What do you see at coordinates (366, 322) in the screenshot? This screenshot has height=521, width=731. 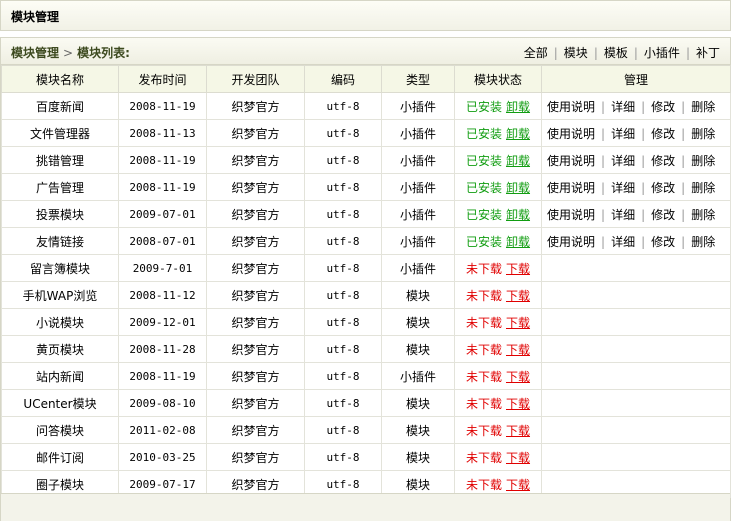 I see `table-row: 小说模块 2009-12-01 织梦官方 utf-8 模块 未下载 下载` at bounding box center [366, 322].